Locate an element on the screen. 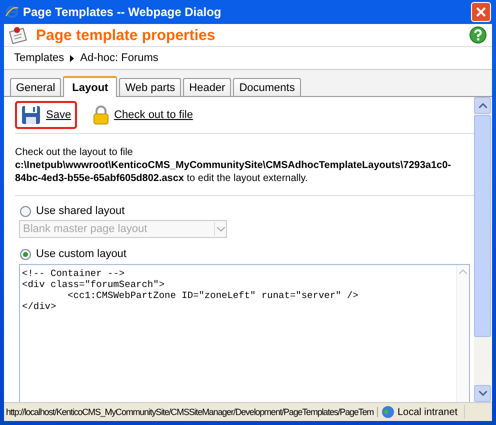  padlock-icon is located at coordinates (101, 115).